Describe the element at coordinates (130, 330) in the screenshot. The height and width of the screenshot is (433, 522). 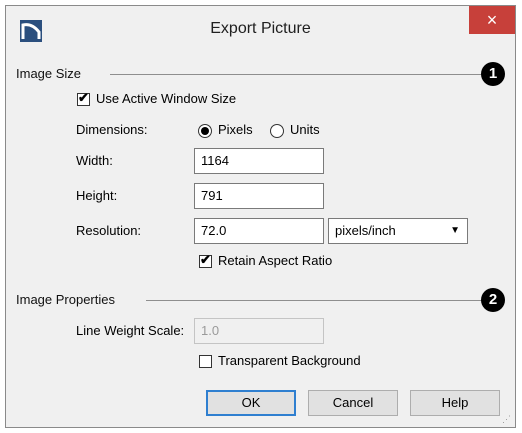
I see `line-weight-scale-label: Line Weight Scale:` at that location.